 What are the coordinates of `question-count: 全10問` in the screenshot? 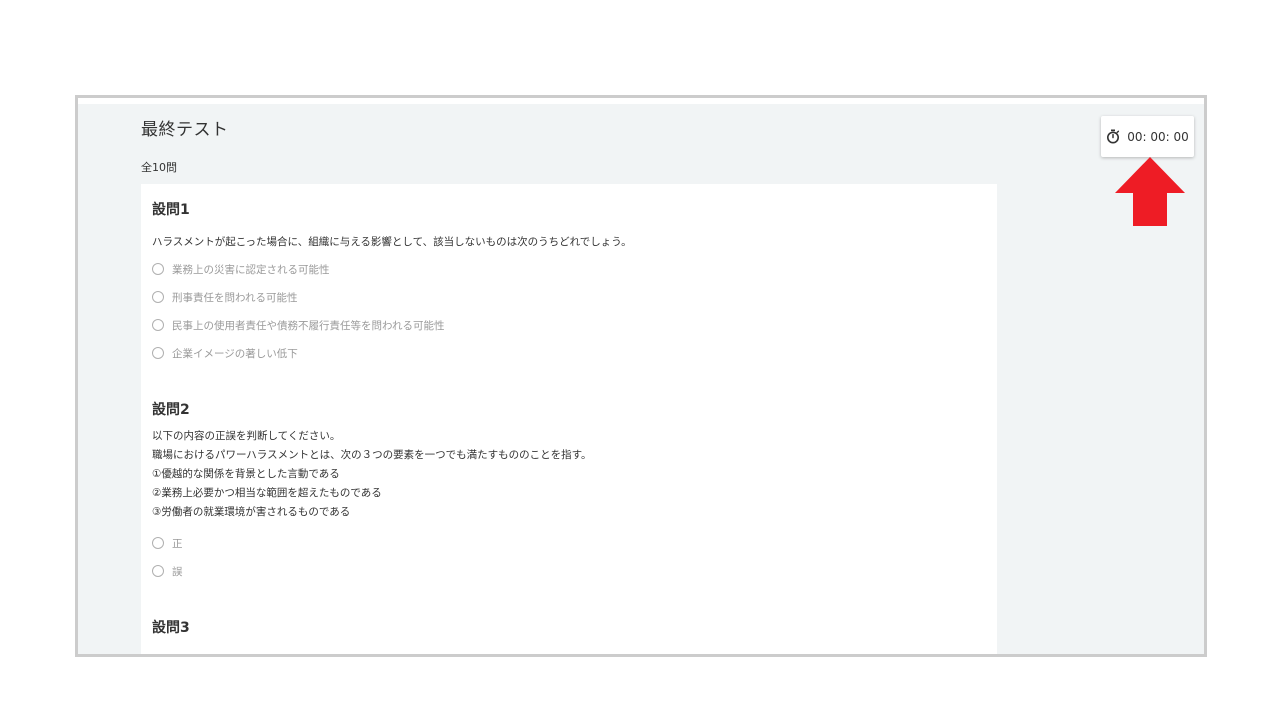 It's located at (159, 167).